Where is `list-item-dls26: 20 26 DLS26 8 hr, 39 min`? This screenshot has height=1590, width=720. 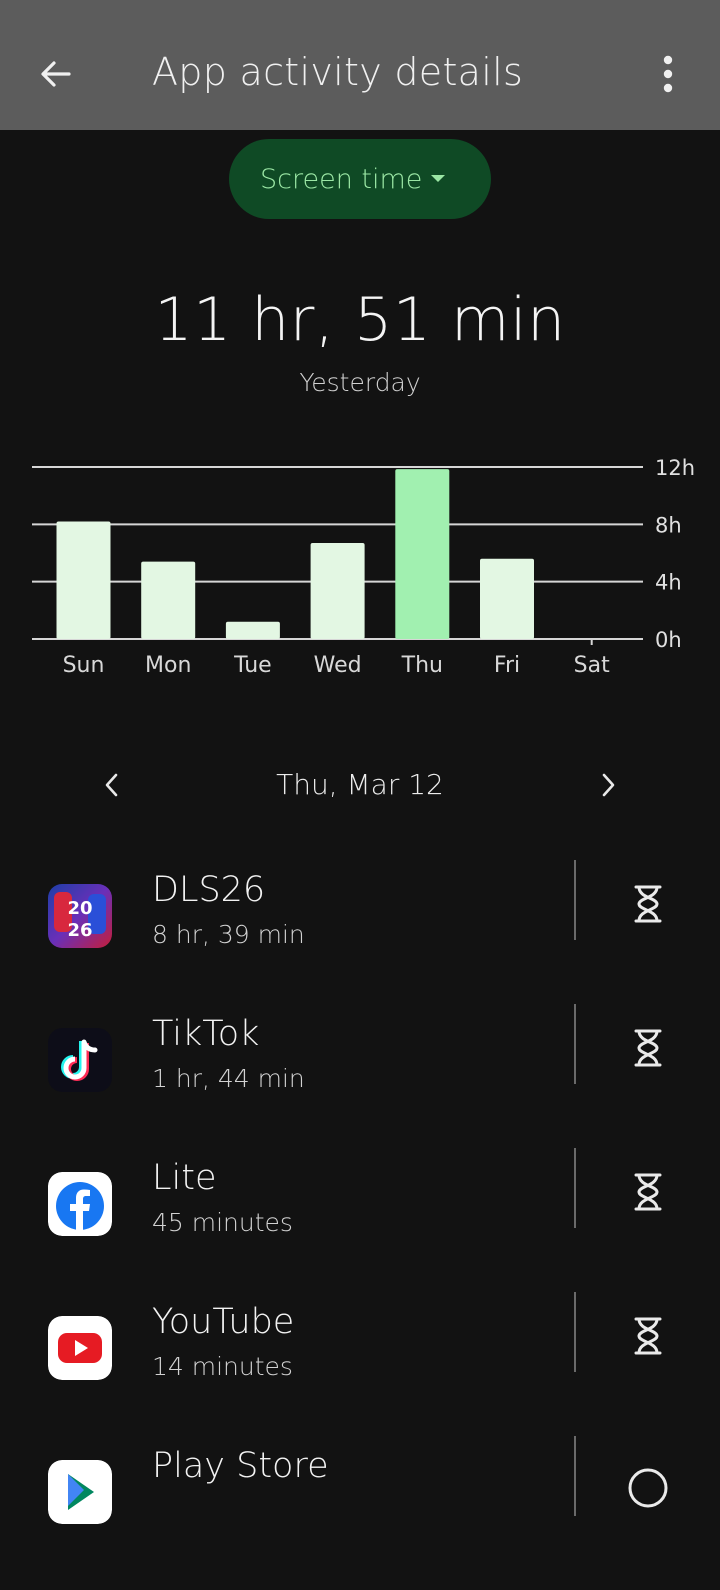
list-item-dls26: 20 26 DLS26 8 hr, 39 min is located at coordinates (360, 937).